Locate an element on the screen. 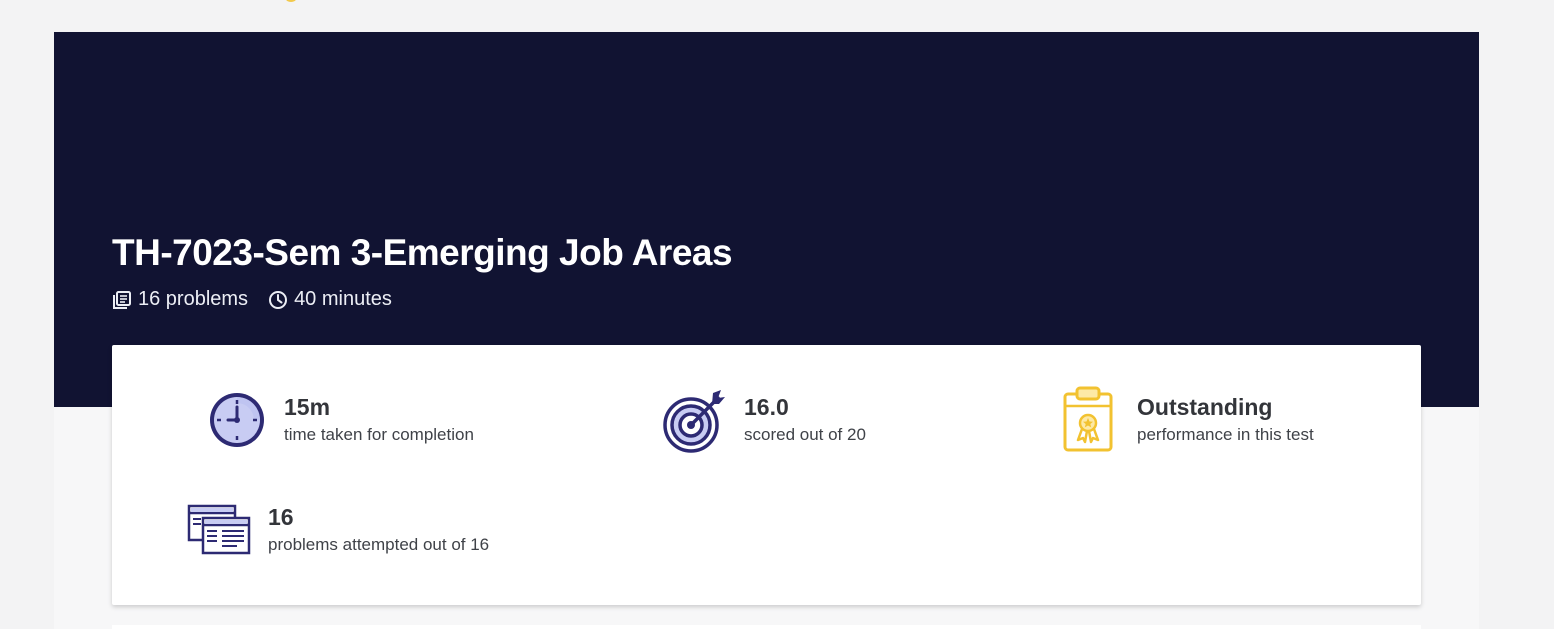 Image resolution: width=1554 pixels, height=629 pixels. performance-value: Outstanding is located at coordinates (1205, 407).